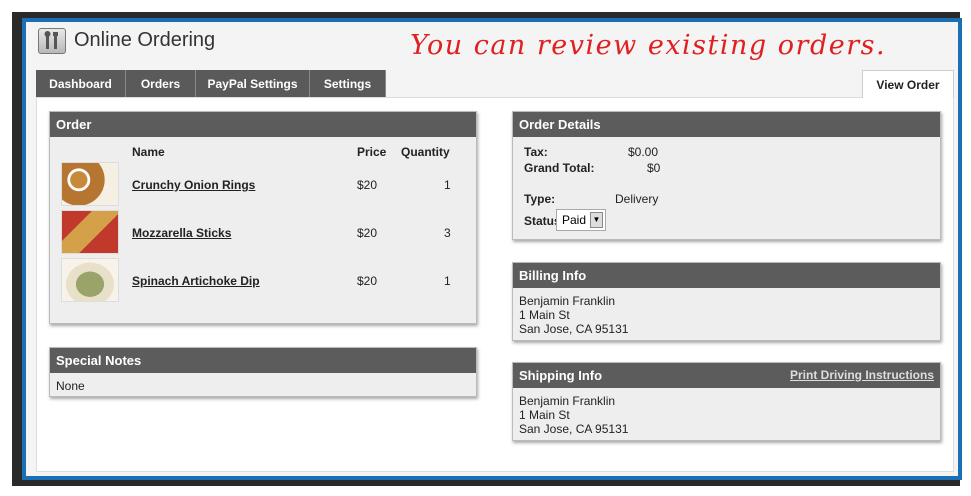 The width and height of the screenshot is (971, 496). What do you see at coordinates (567, 301) in the screenshot?
I see `billing-name: Benjamin Franklin` at bounding box center [567, 301].